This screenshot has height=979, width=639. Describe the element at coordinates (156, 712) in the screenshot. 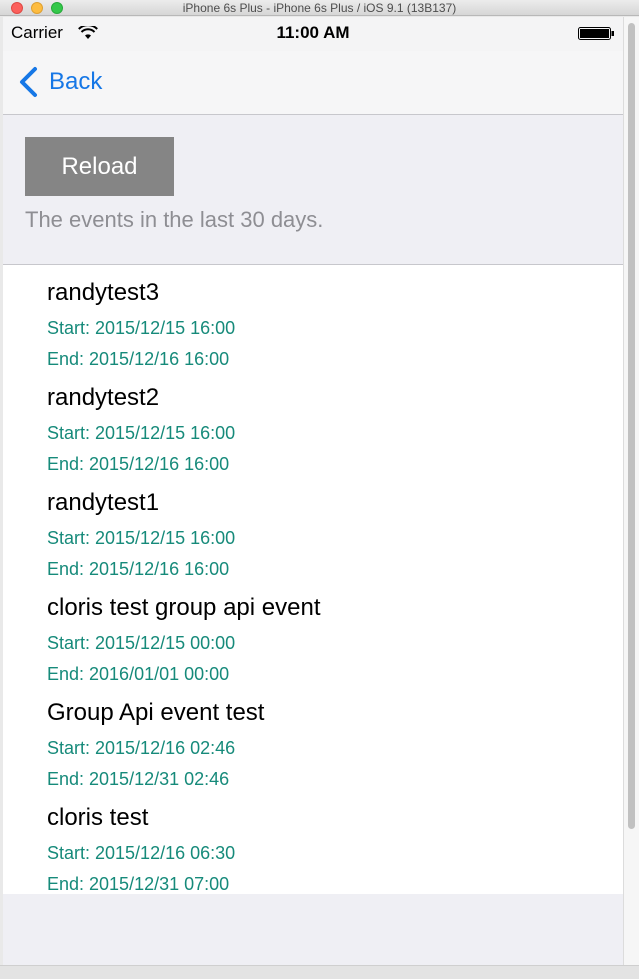

I see `event-name: Group Api event test` at that location.